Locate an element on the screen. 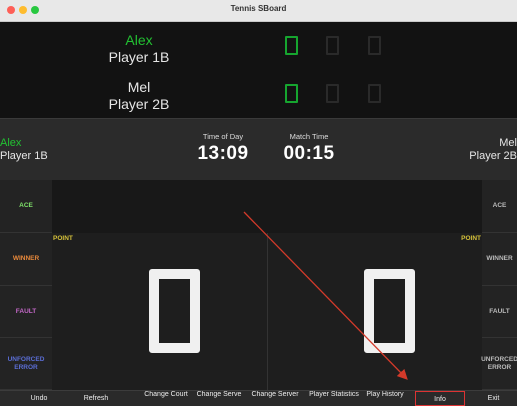  annotation-arrow-line is located at coordinates (325, 295).